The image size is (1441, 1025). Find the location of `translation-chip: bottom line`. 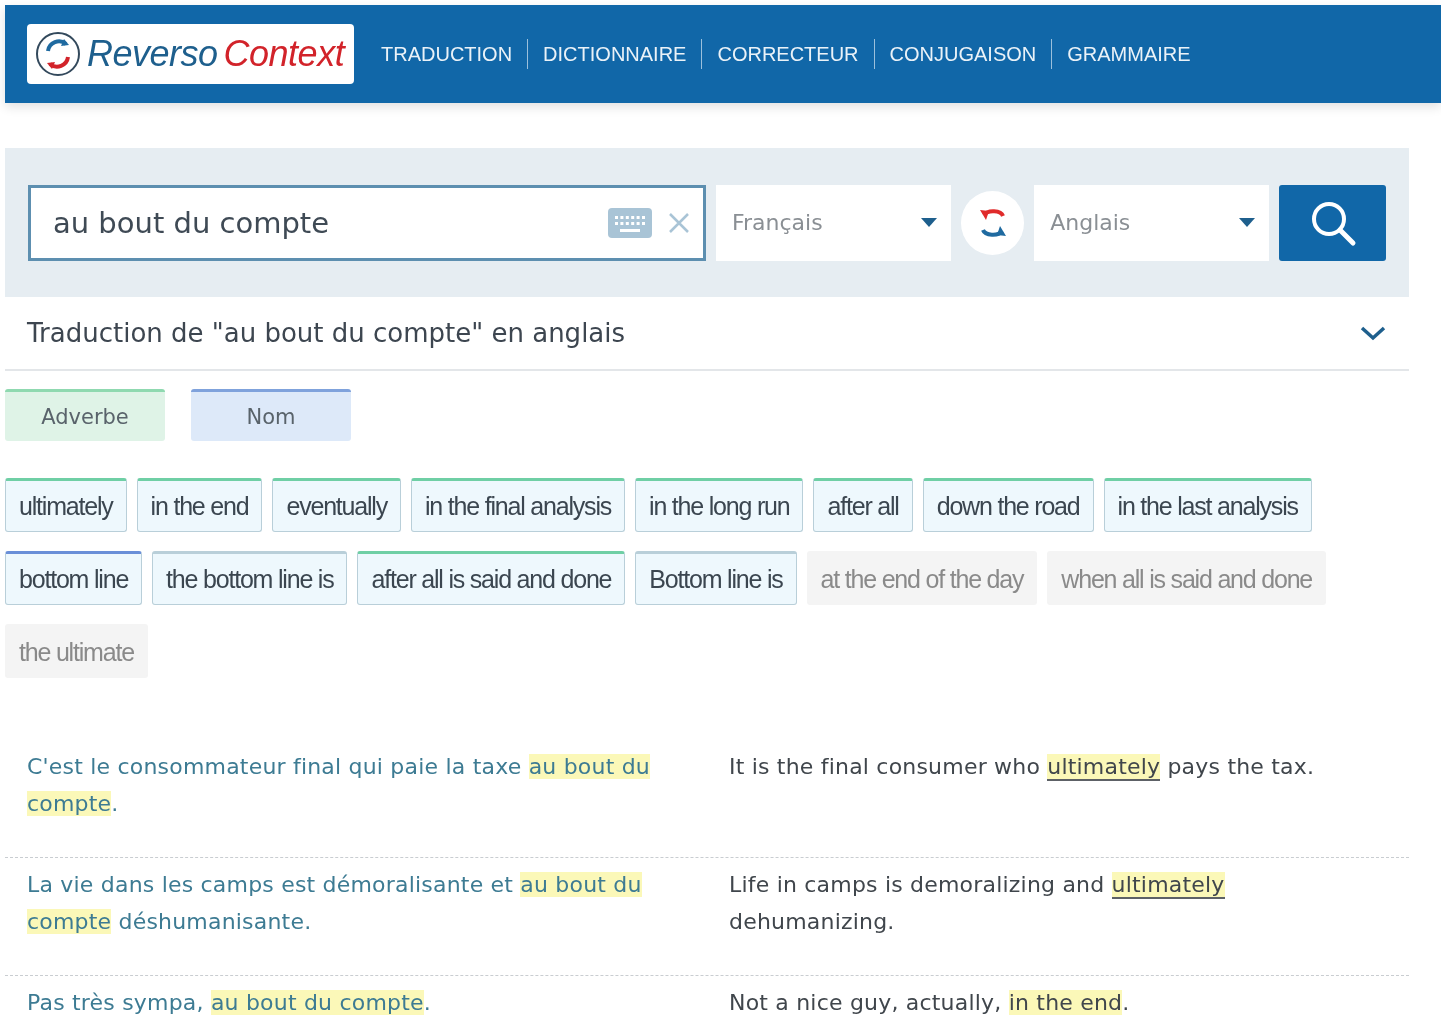

translation-chip: bottom line is located at coordinates (74, 578).